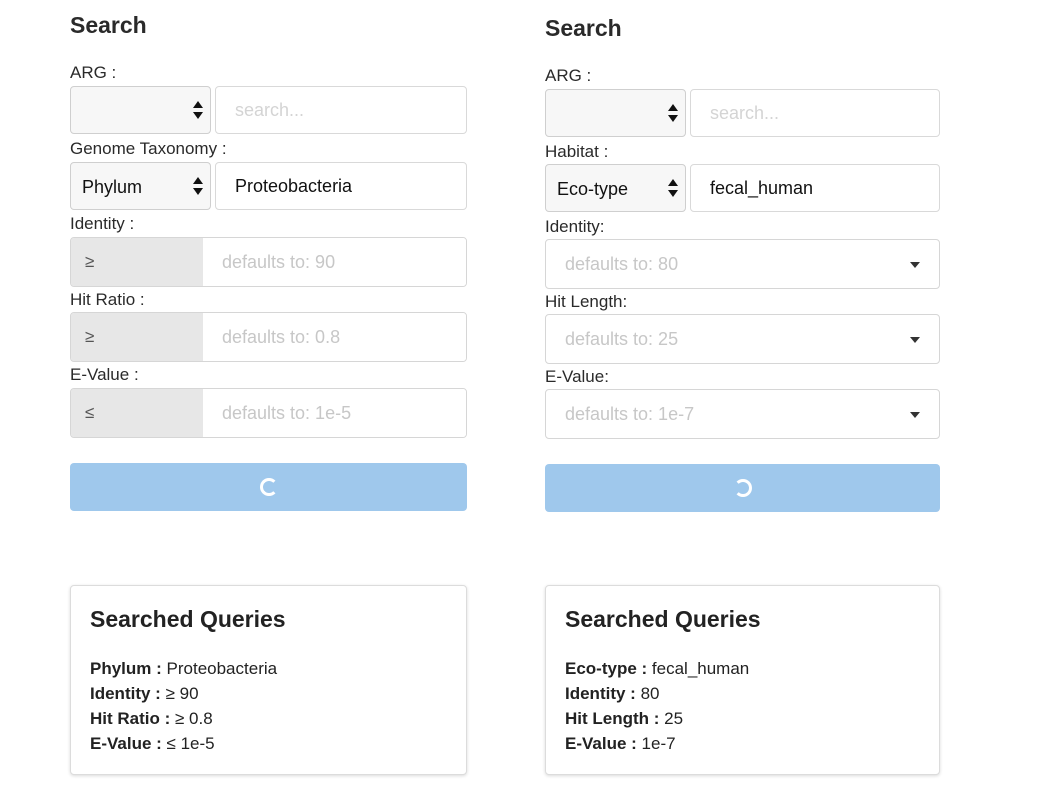 The width and height of the screenshot is (1050, 800). What do you see at coordinates (815, 188) in the screenshot?
I see `habitat-input` at bounding box center [815, 188].